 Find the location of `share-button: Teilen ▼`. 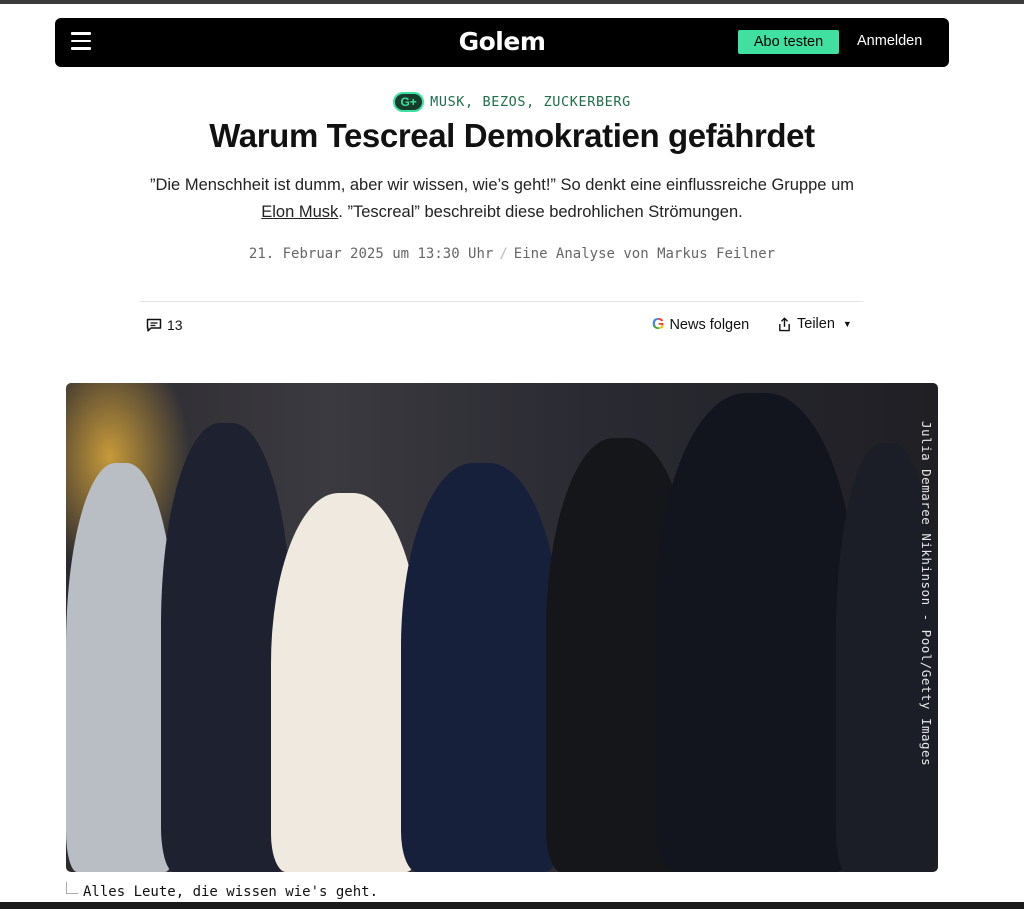

share-button: Teilen ▼ is located at coordinates (814, 324).